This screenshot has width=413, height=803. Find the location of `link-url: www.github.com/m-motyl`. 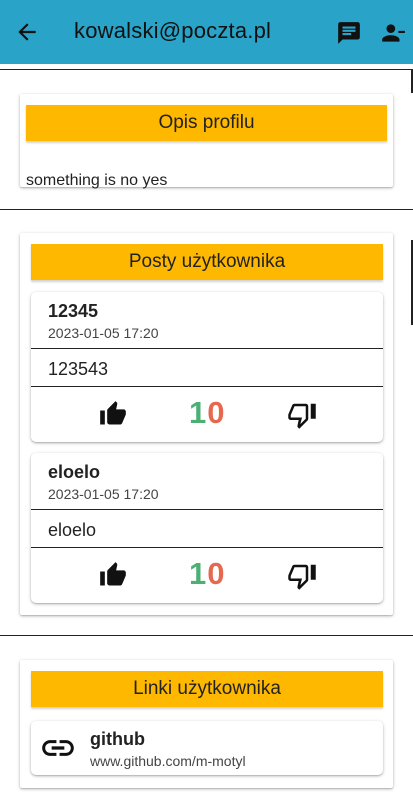

link-url: www.github.com/m-motyl is located at coordinates (168, 761).